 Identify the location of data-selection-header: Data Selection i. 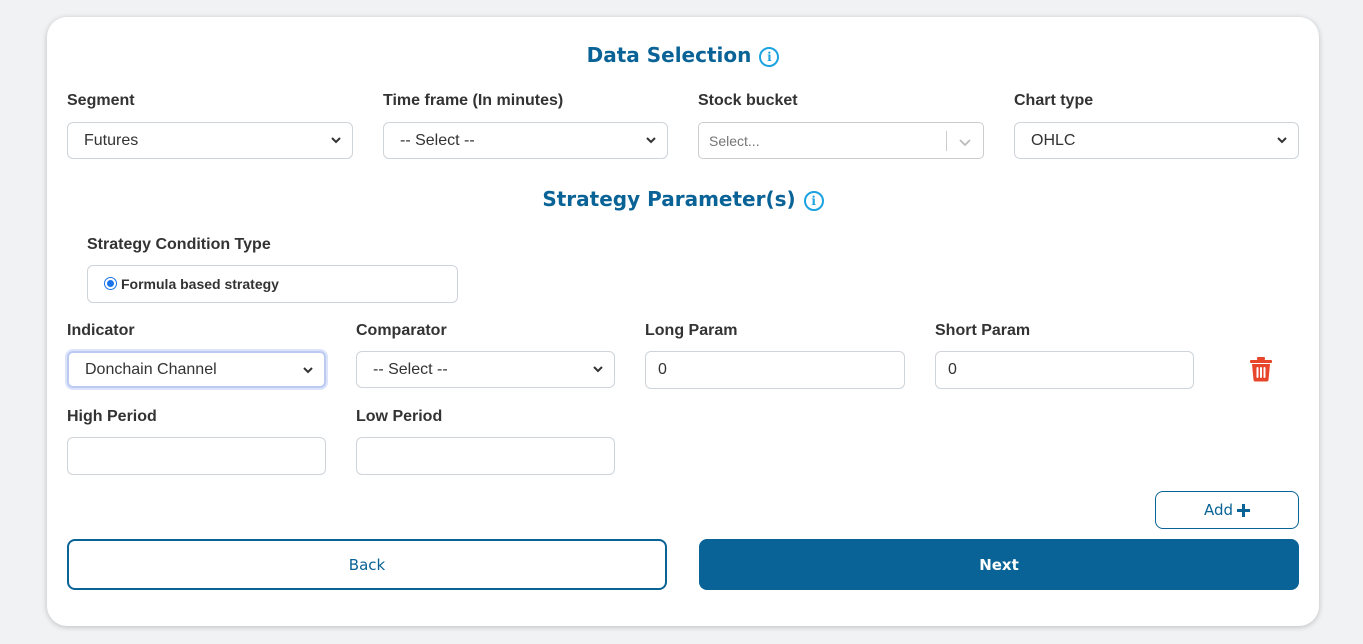
(683, 55).